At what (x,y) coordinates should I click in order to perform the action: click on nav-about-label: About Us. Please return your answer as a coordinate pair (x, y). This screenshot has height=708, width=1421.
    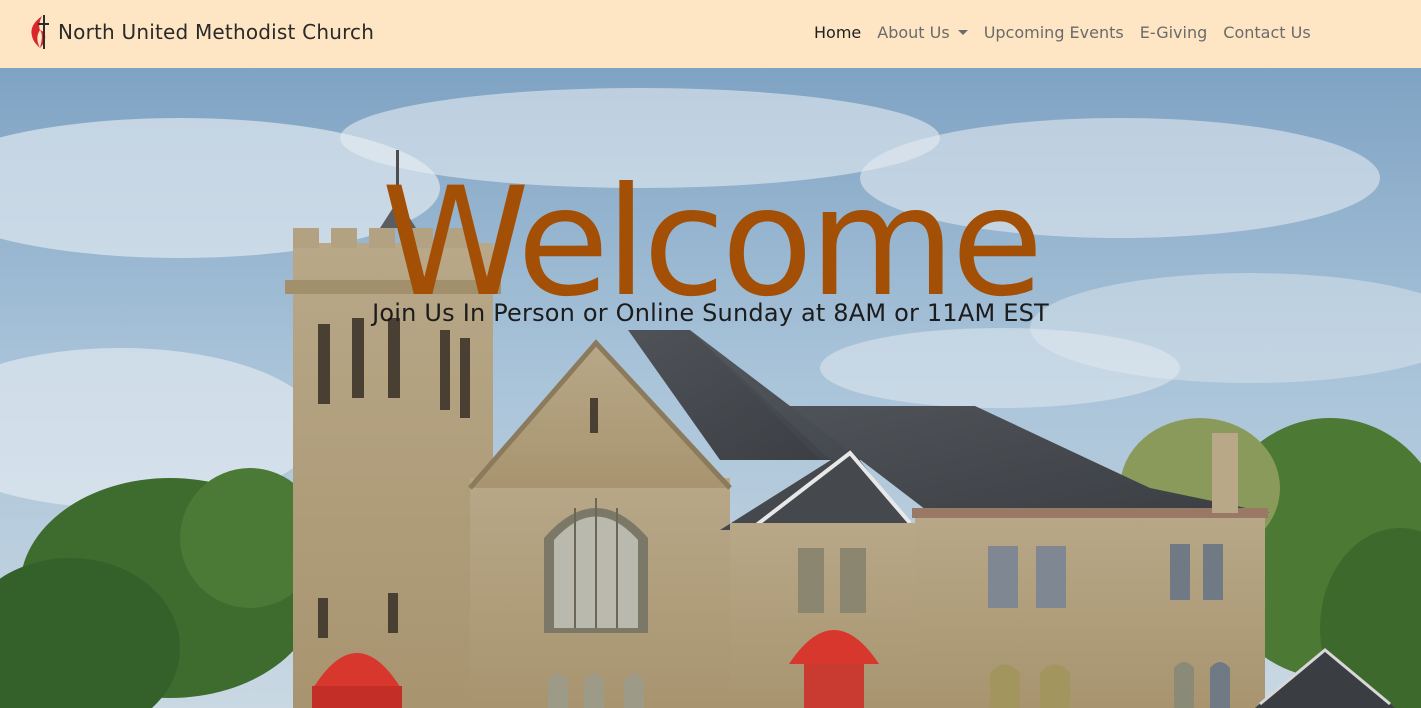
    Looking at the image, I should click on (913, 32).